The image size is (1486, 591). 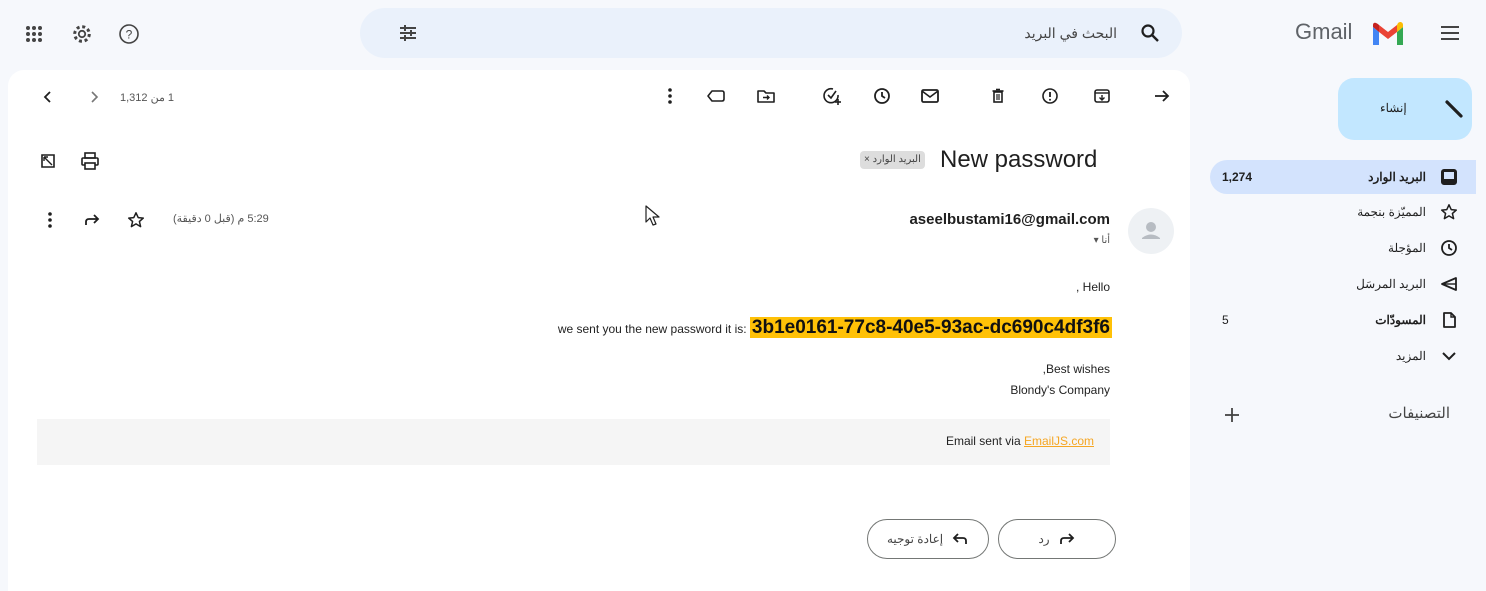 What do you see at coordinates (1070, 33) in the screenshot?
I see `search-input: البحث في البريد` at bounding box center [1070, 33].